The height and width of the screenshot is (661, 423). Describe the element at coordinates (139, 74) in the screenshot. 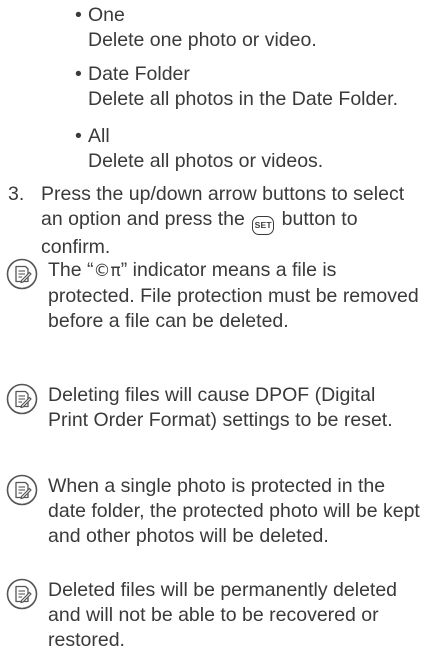

I see `option-title: Date Folder` at that location.